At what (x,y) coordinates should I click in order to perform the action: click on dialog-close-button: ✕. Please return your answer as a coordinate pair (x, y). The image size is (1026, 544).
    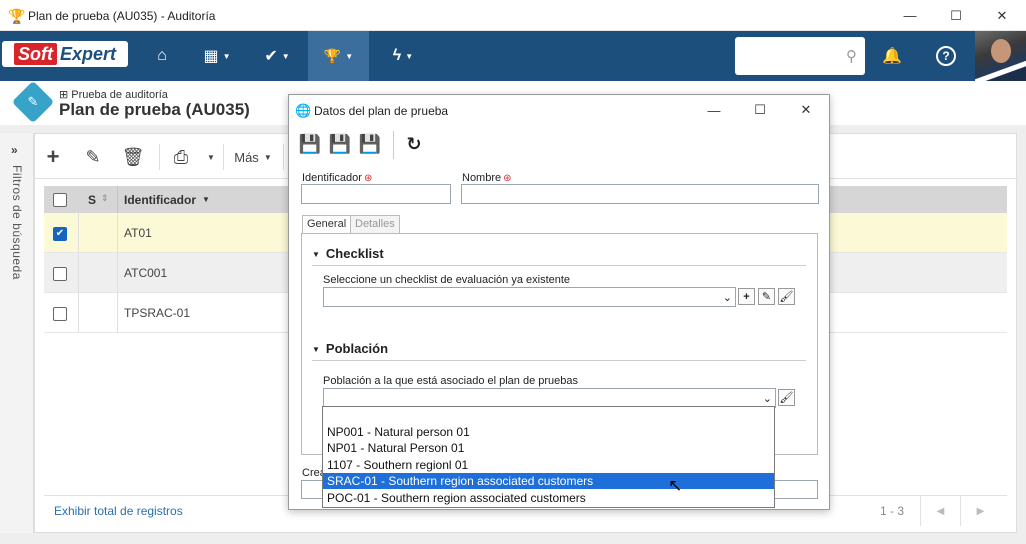
    Looking at the image, I should click on (806, 110).